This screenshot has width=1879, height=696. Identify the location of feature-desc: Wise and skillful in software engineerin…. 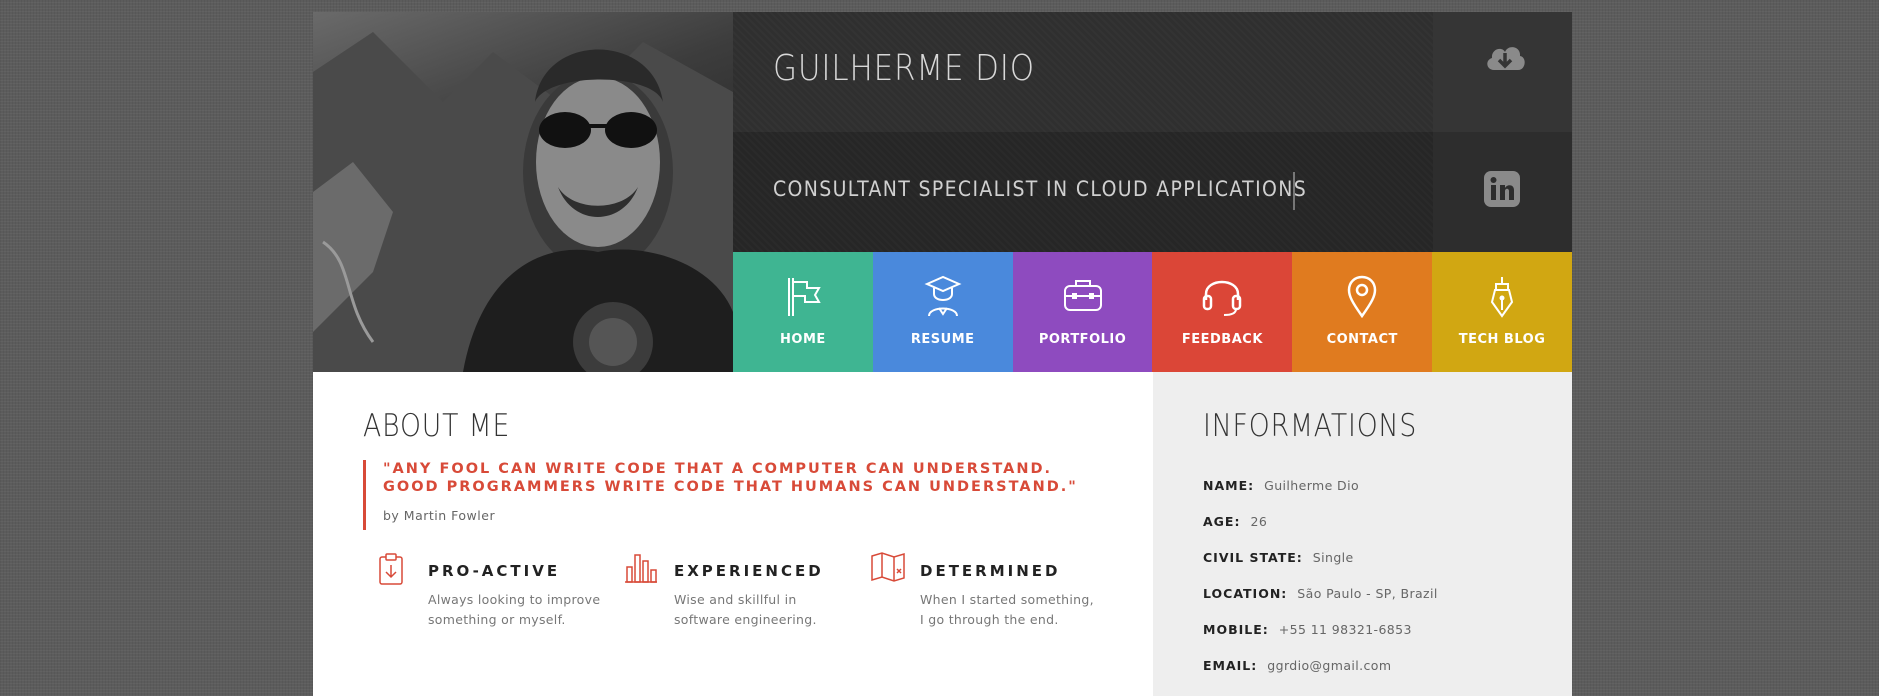
(769, 610).